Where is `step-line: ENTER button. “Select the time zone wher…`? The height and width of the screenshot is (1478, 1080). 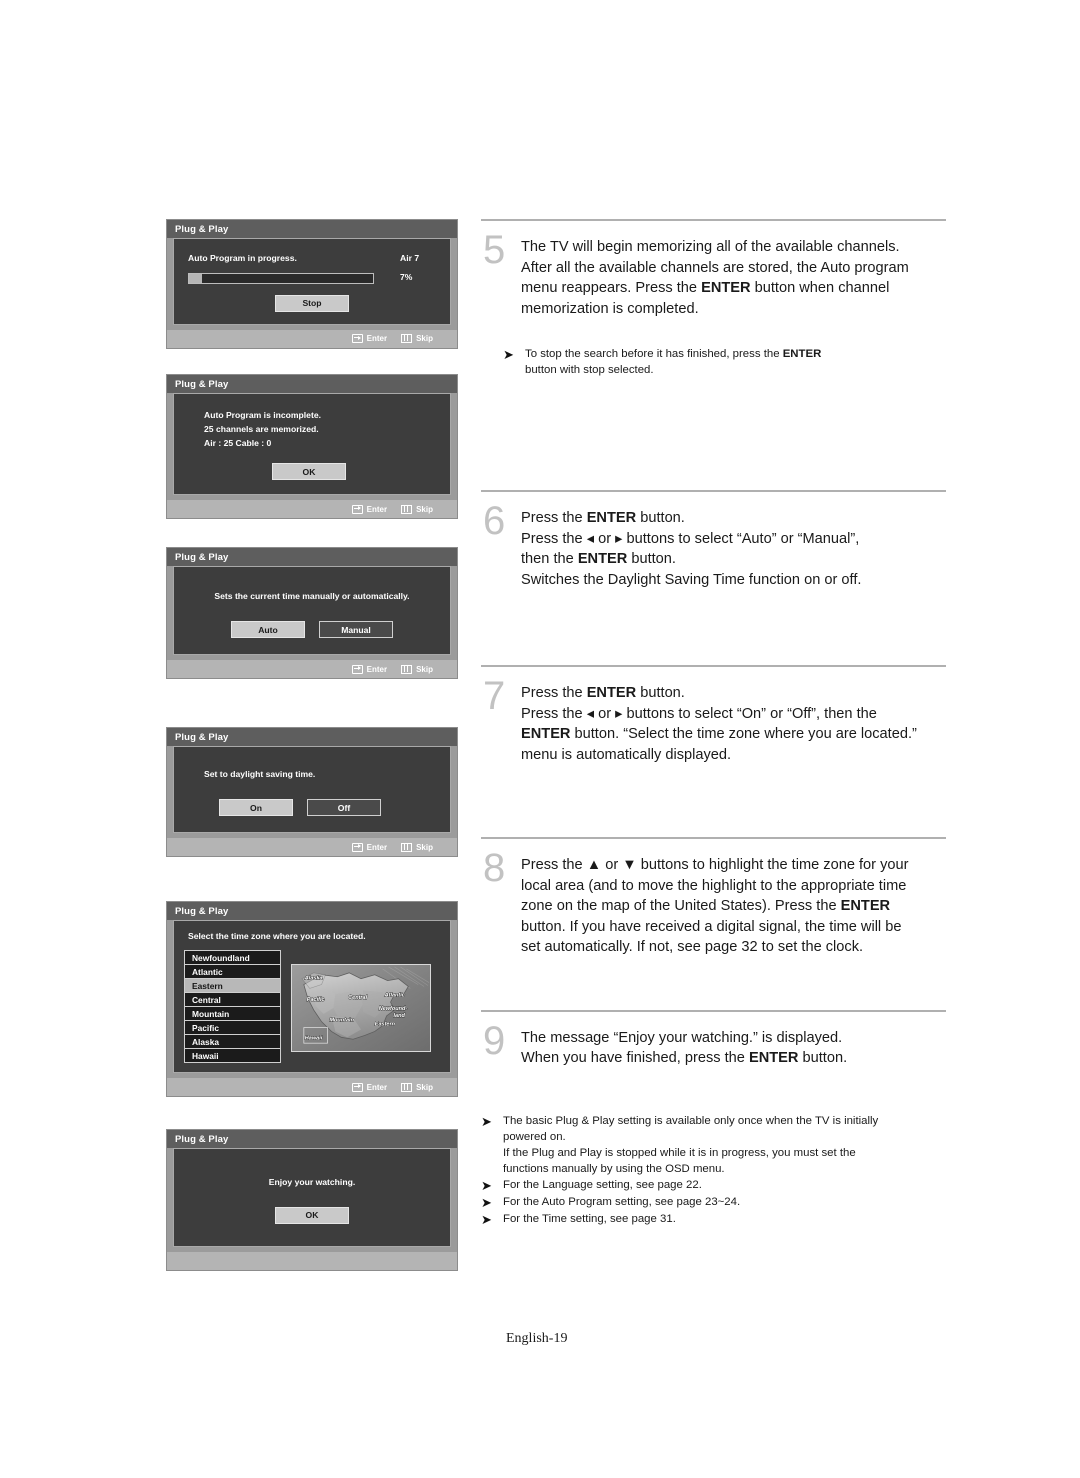
step-line: ENTER button. “Select the time zone wher… is located at coordinates (719, 734).